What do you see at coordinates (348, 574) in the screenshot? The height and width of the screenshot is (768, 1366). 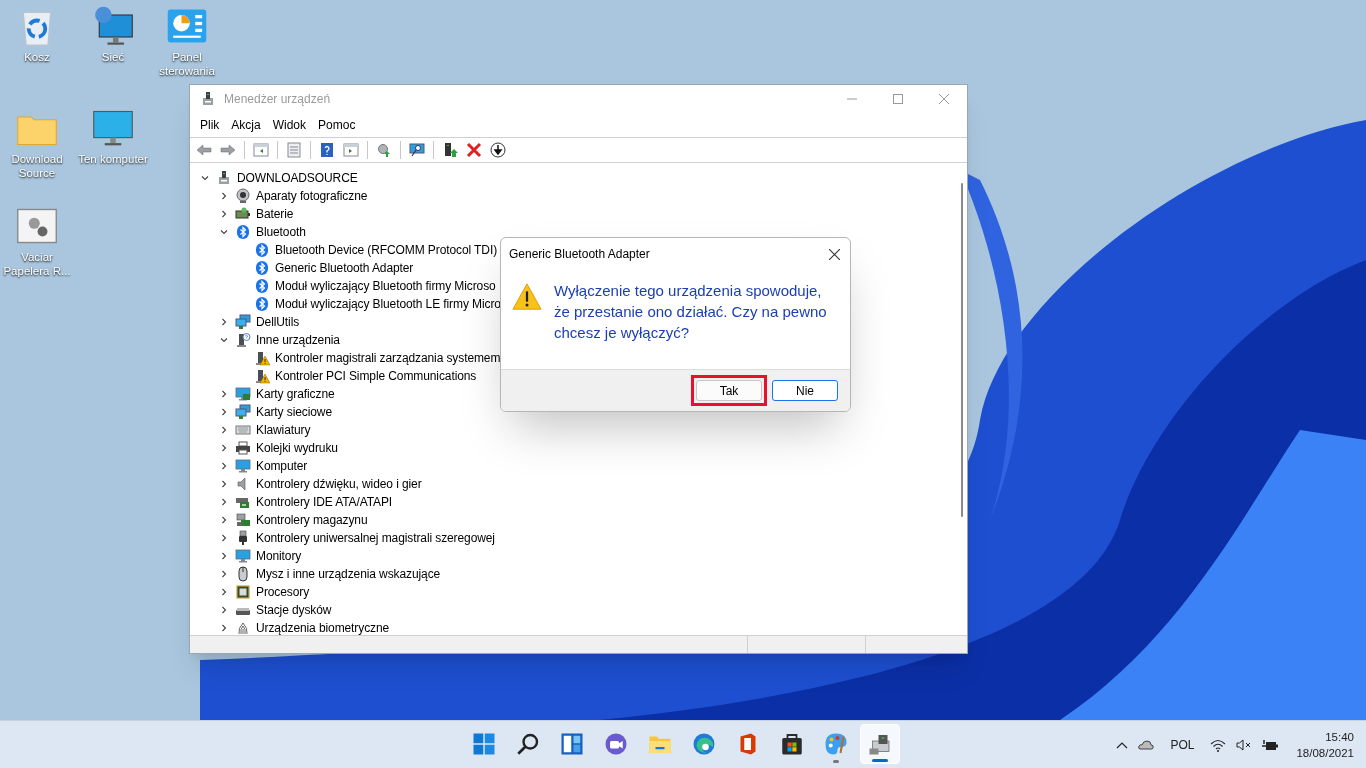 I see `tree-item: Mysz i inne urządzenia wskazujące` at bounding box center [348, 574].